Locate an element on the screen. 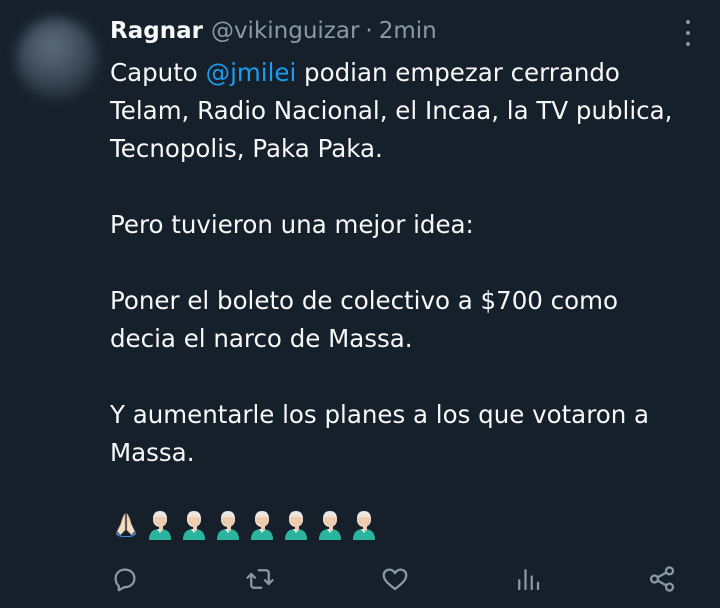  emoji-row is located at coordinates (245, 524).